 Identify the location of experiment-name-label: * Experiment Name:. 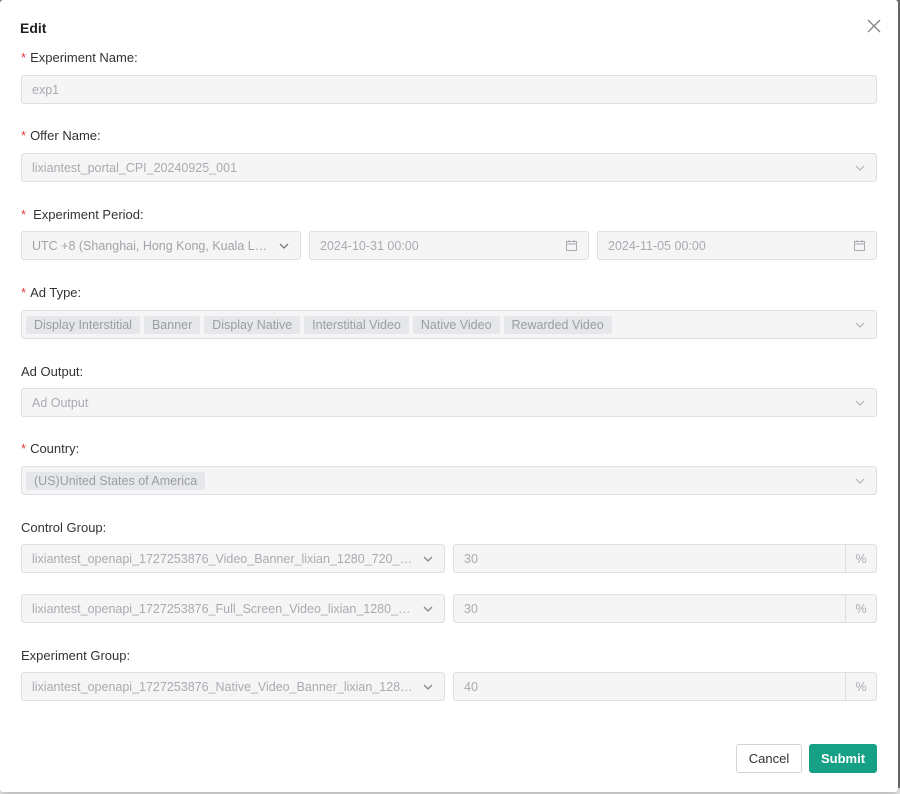
(79, 57).